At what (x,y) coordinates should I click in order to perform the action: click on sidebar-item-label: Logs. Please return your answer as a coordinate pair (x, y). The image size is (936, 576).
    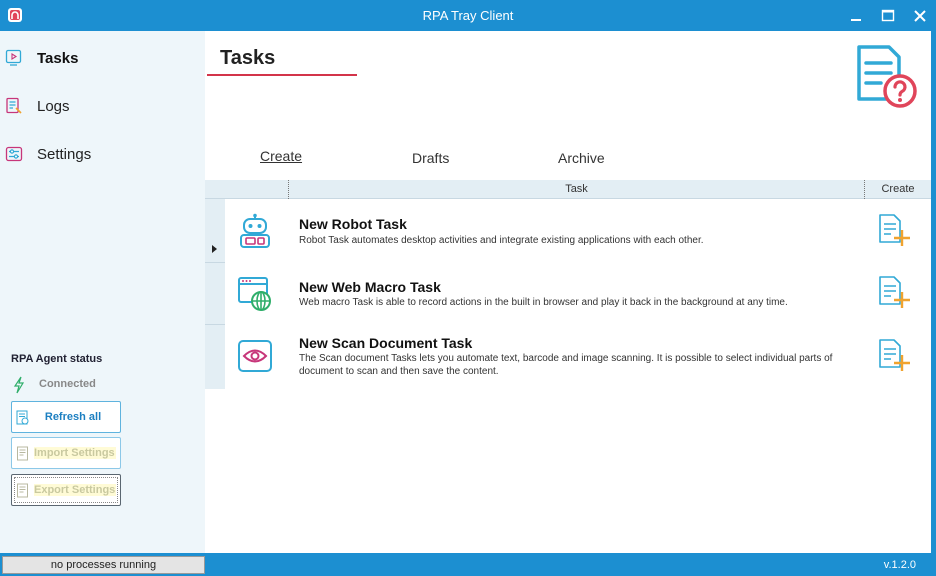
    Looking at the image, I should click on (53, 106).